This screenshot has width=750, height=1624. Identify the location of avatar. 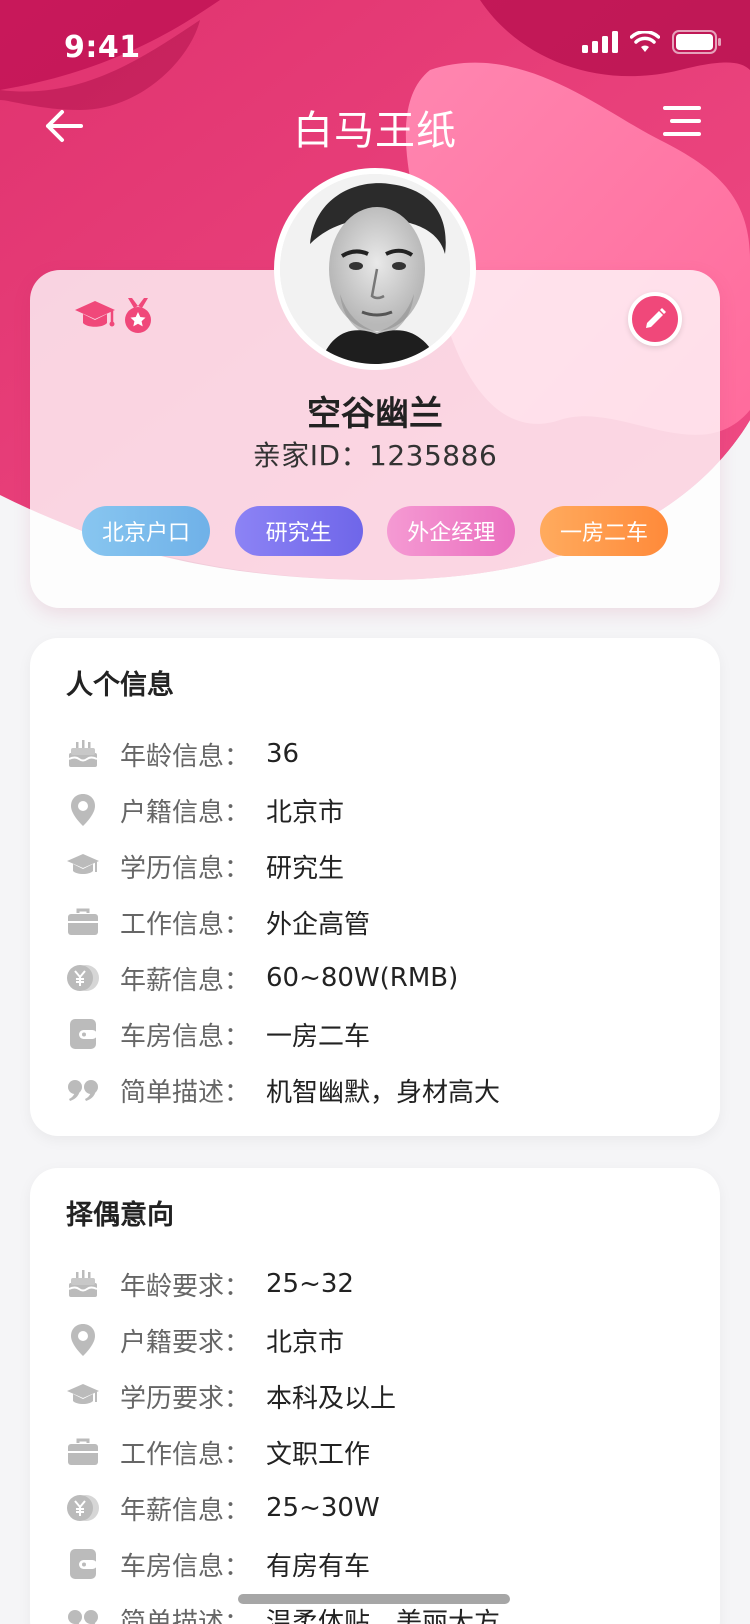
(375, 269).